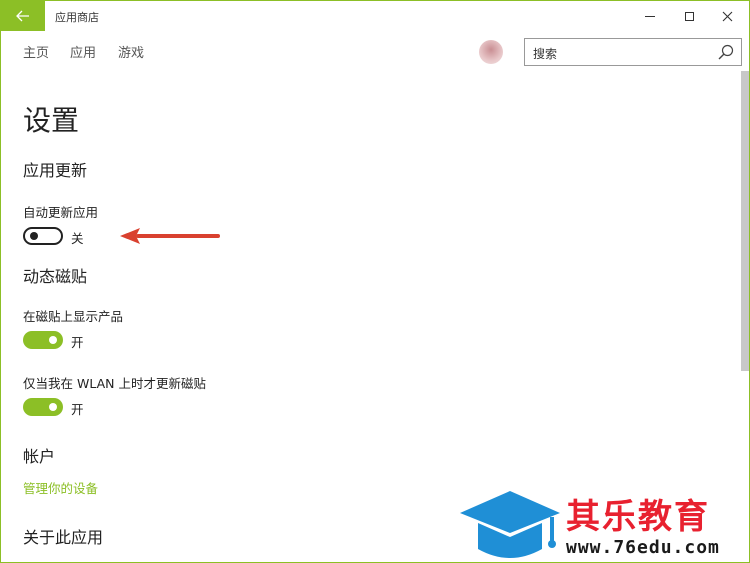 The image size is (750, 563). I want to click on close-button, so click(727, 16).